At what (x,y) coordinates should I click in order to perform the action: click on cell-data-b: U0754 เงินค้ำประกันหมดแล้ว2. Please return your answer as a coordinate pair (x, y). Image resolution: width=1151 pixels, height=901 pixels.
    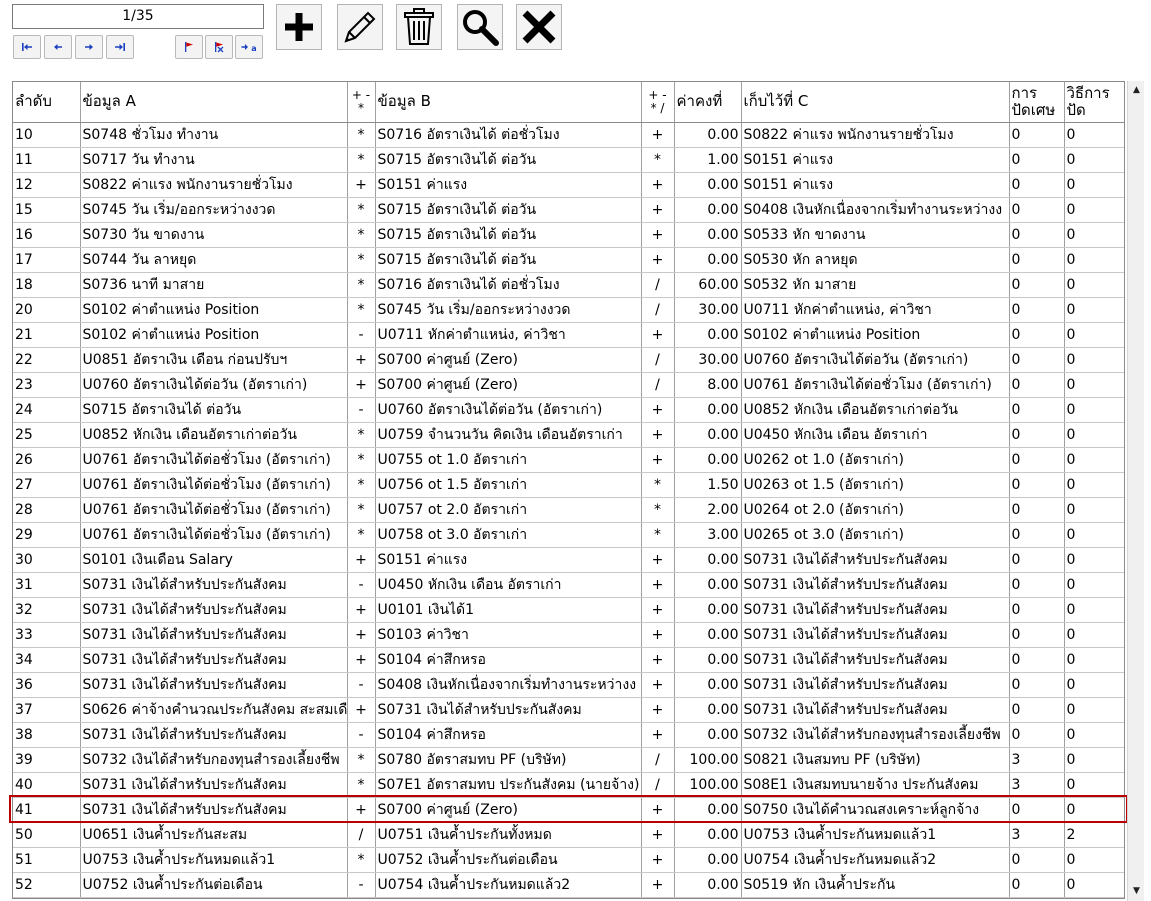
    Looking at the image, I should click on (508, 885).